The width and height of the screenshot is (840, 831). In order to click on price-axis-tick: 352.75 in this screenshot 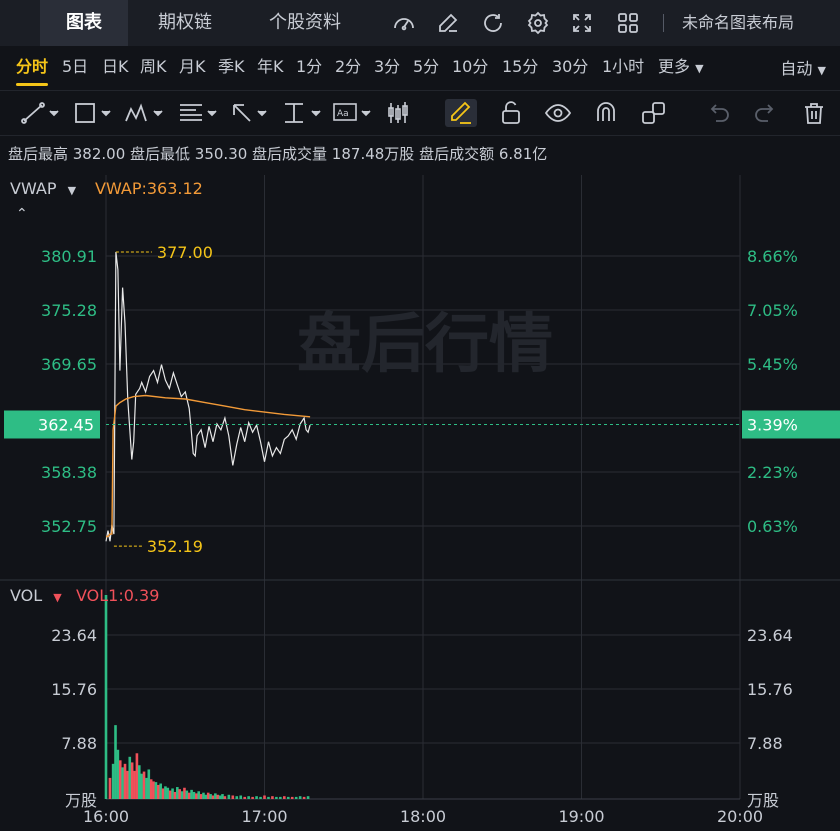, I will do `click(69, 526)`.